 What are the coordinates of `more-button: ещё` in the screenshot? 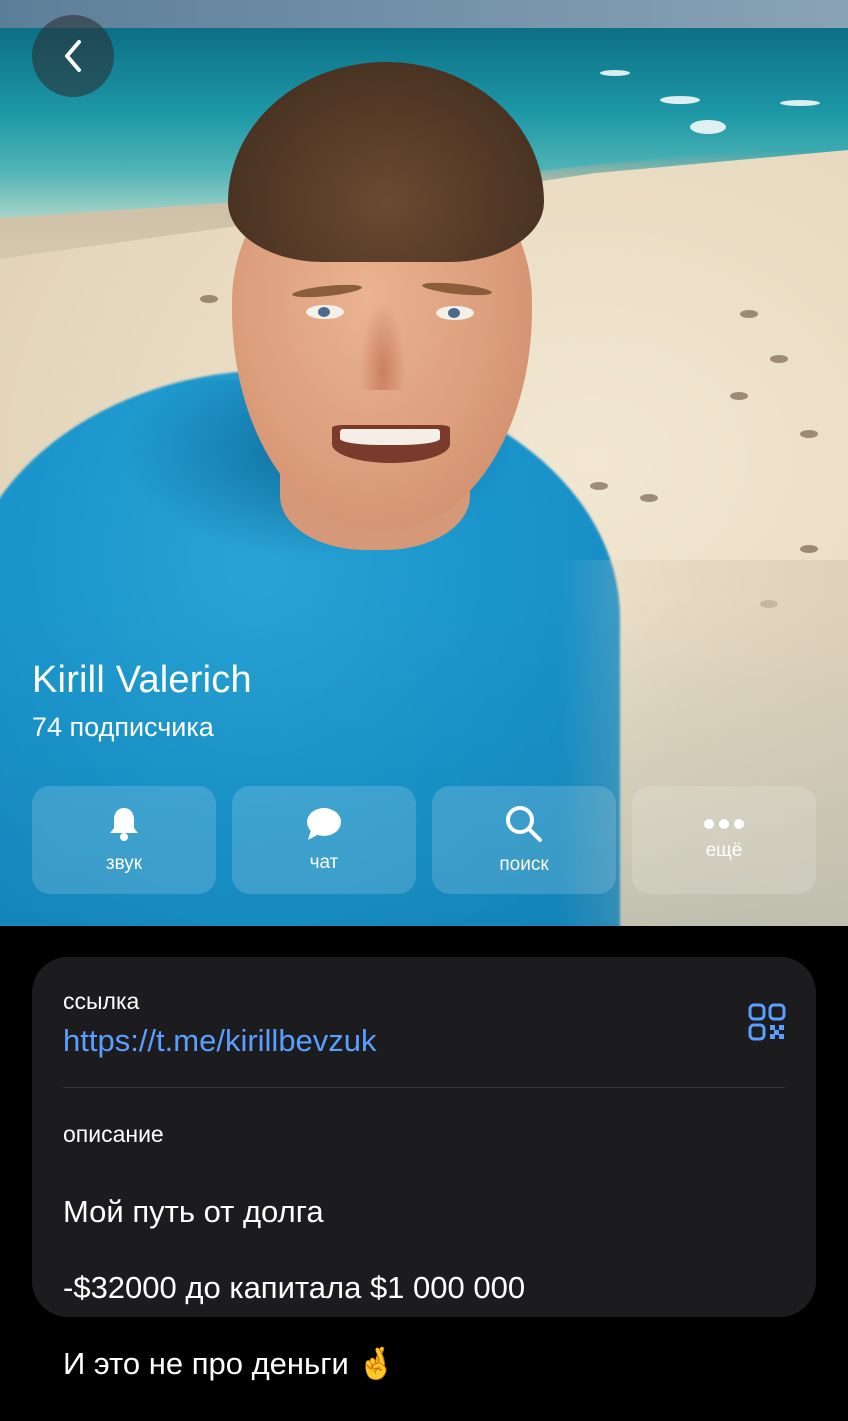 It's located at (724, 840).